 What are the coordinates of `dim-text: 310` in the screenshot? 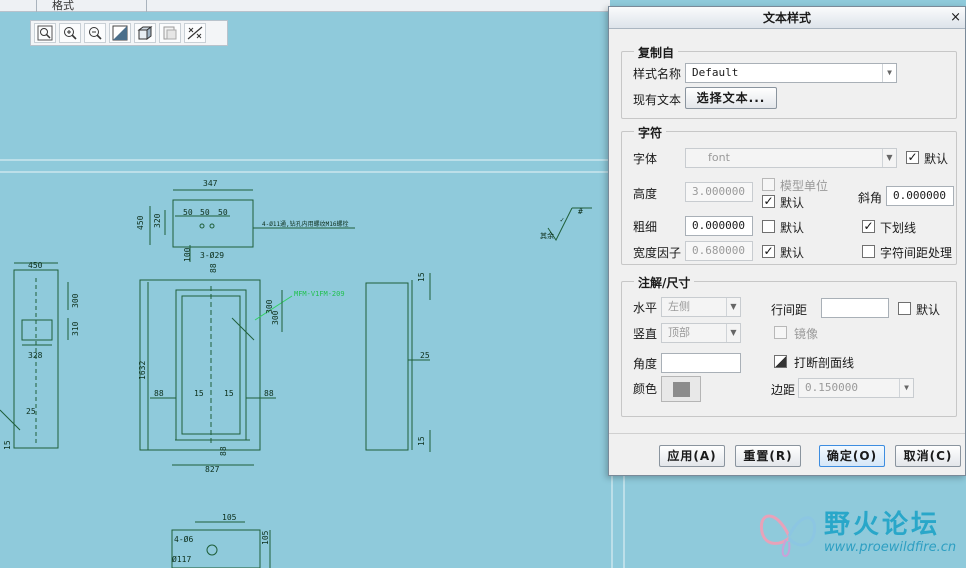 It's located at (75, 328).